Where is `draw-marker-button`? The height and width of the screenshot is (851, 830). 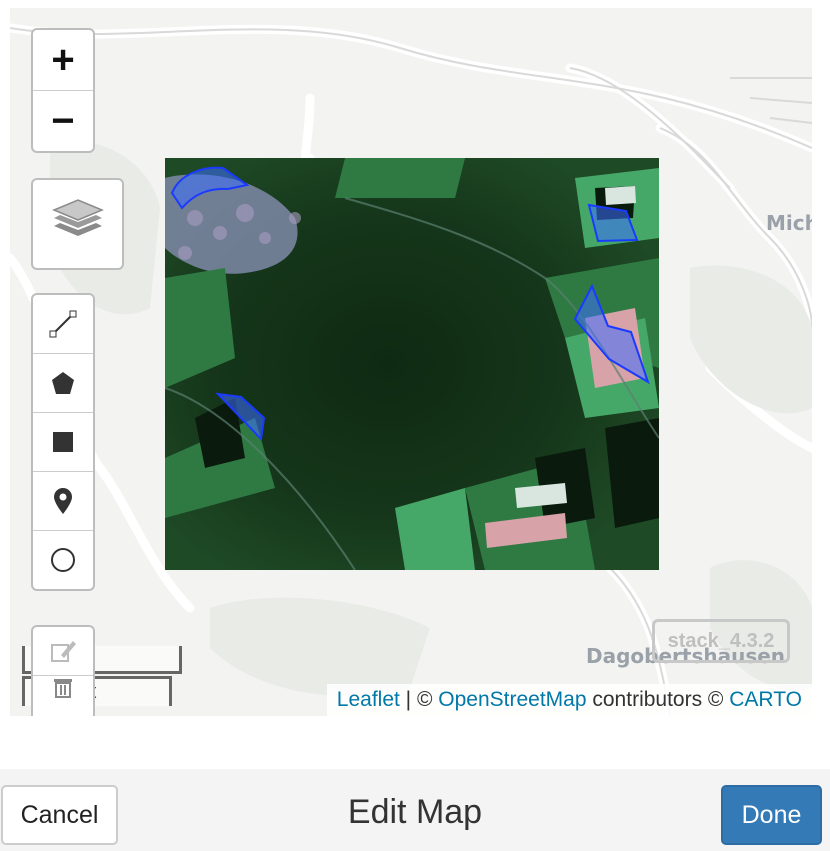 draw-marker-button is located at coordinates (63, 500).